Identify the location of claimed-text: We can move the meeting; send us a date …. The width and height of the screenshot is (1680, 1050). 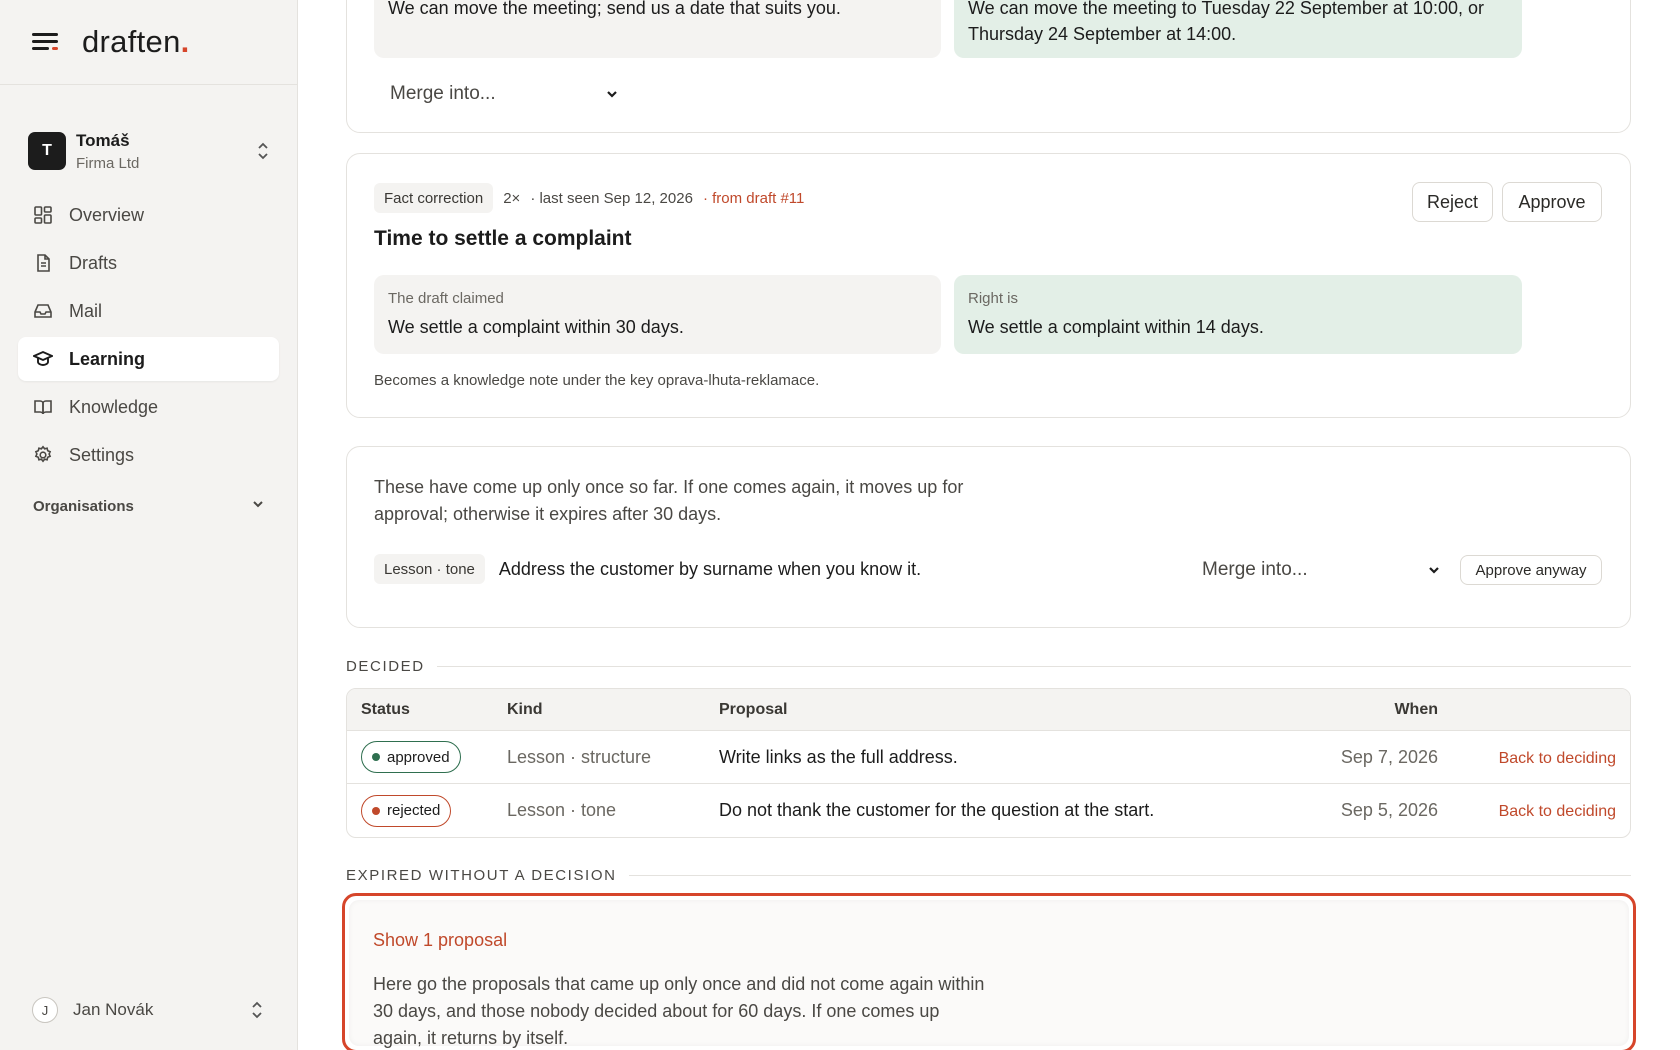
(614, 9).